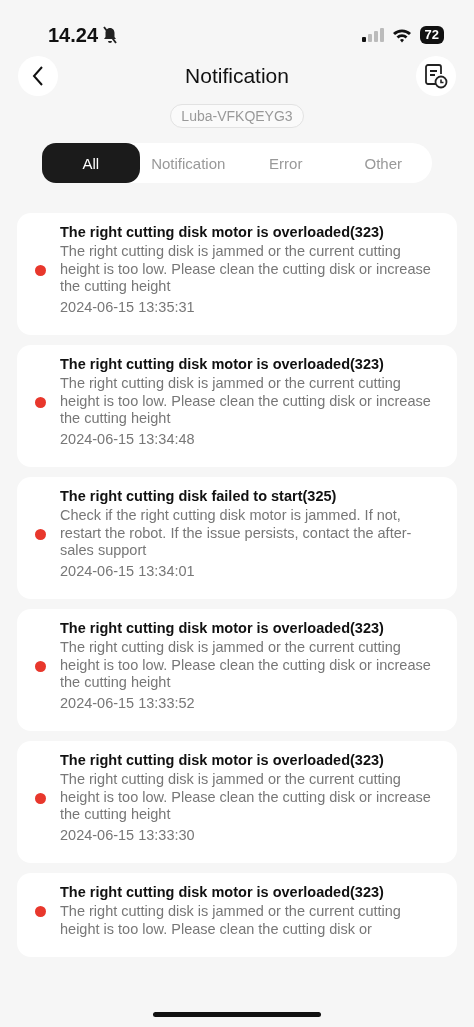  What do you see at coordinates (237, 116) in the screenshot?
I see `device-name: Luba-VFKQEYG3` at bounding box center [237, 116].